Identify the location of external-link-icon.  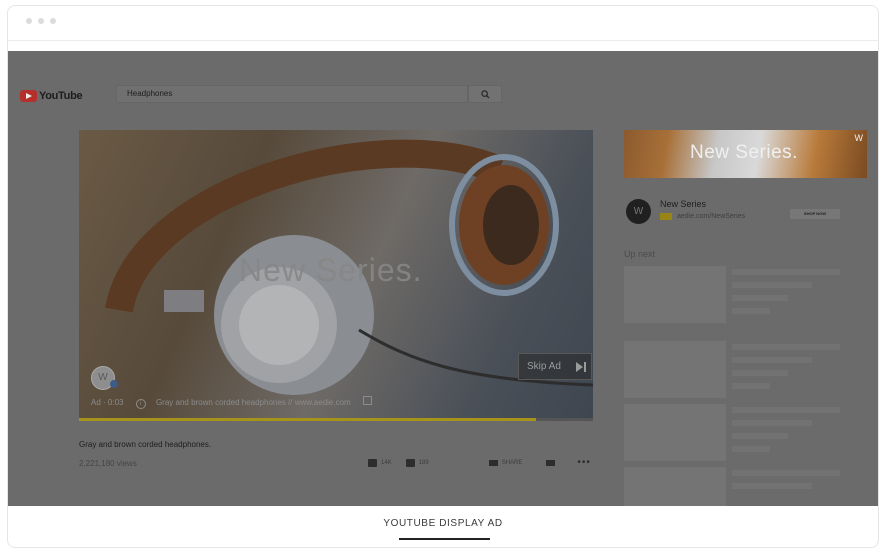
(367, 400).